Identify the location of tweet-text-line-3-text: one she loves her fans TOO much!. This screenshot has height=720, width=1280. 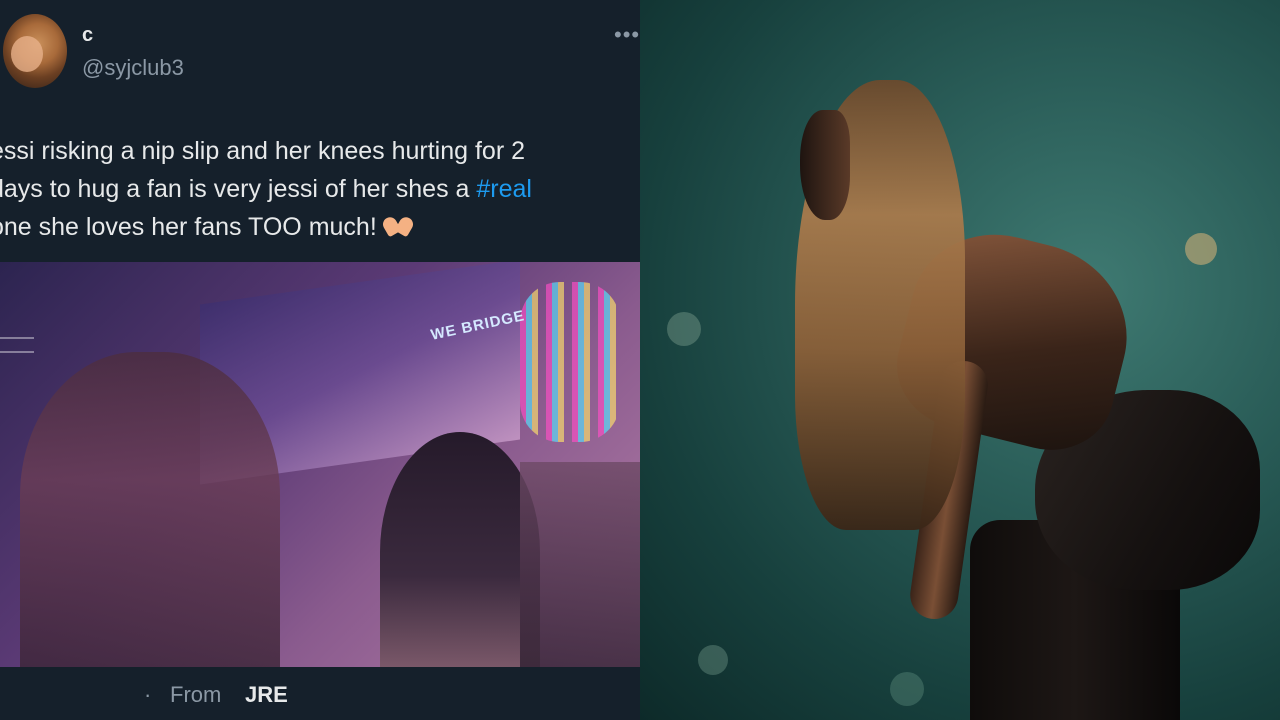
(188, 227).